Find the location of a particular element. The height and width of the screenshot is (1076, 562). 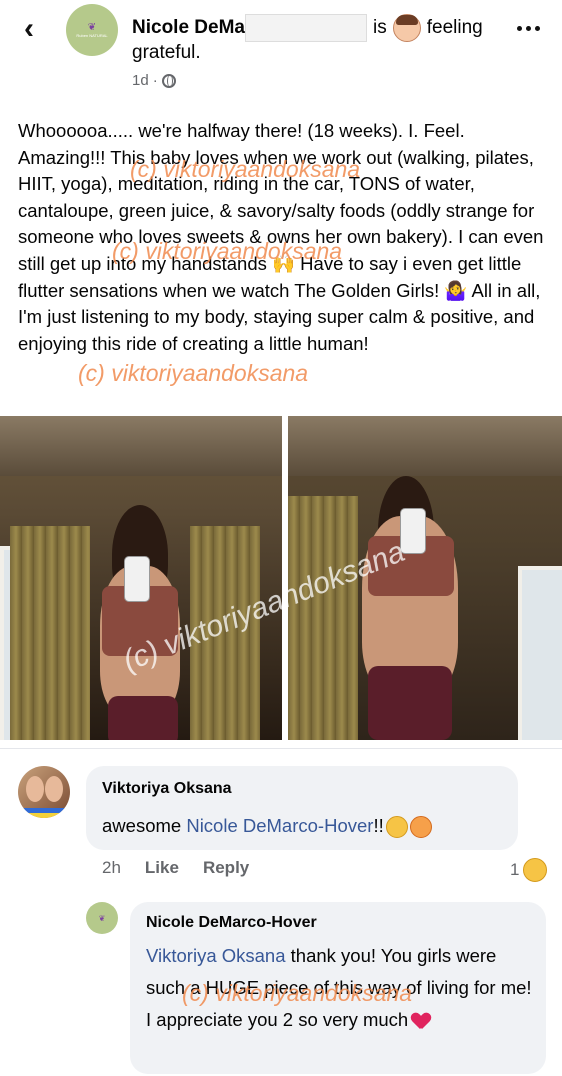

status-text-continued: grateful. is located at coordinates (166, 52).